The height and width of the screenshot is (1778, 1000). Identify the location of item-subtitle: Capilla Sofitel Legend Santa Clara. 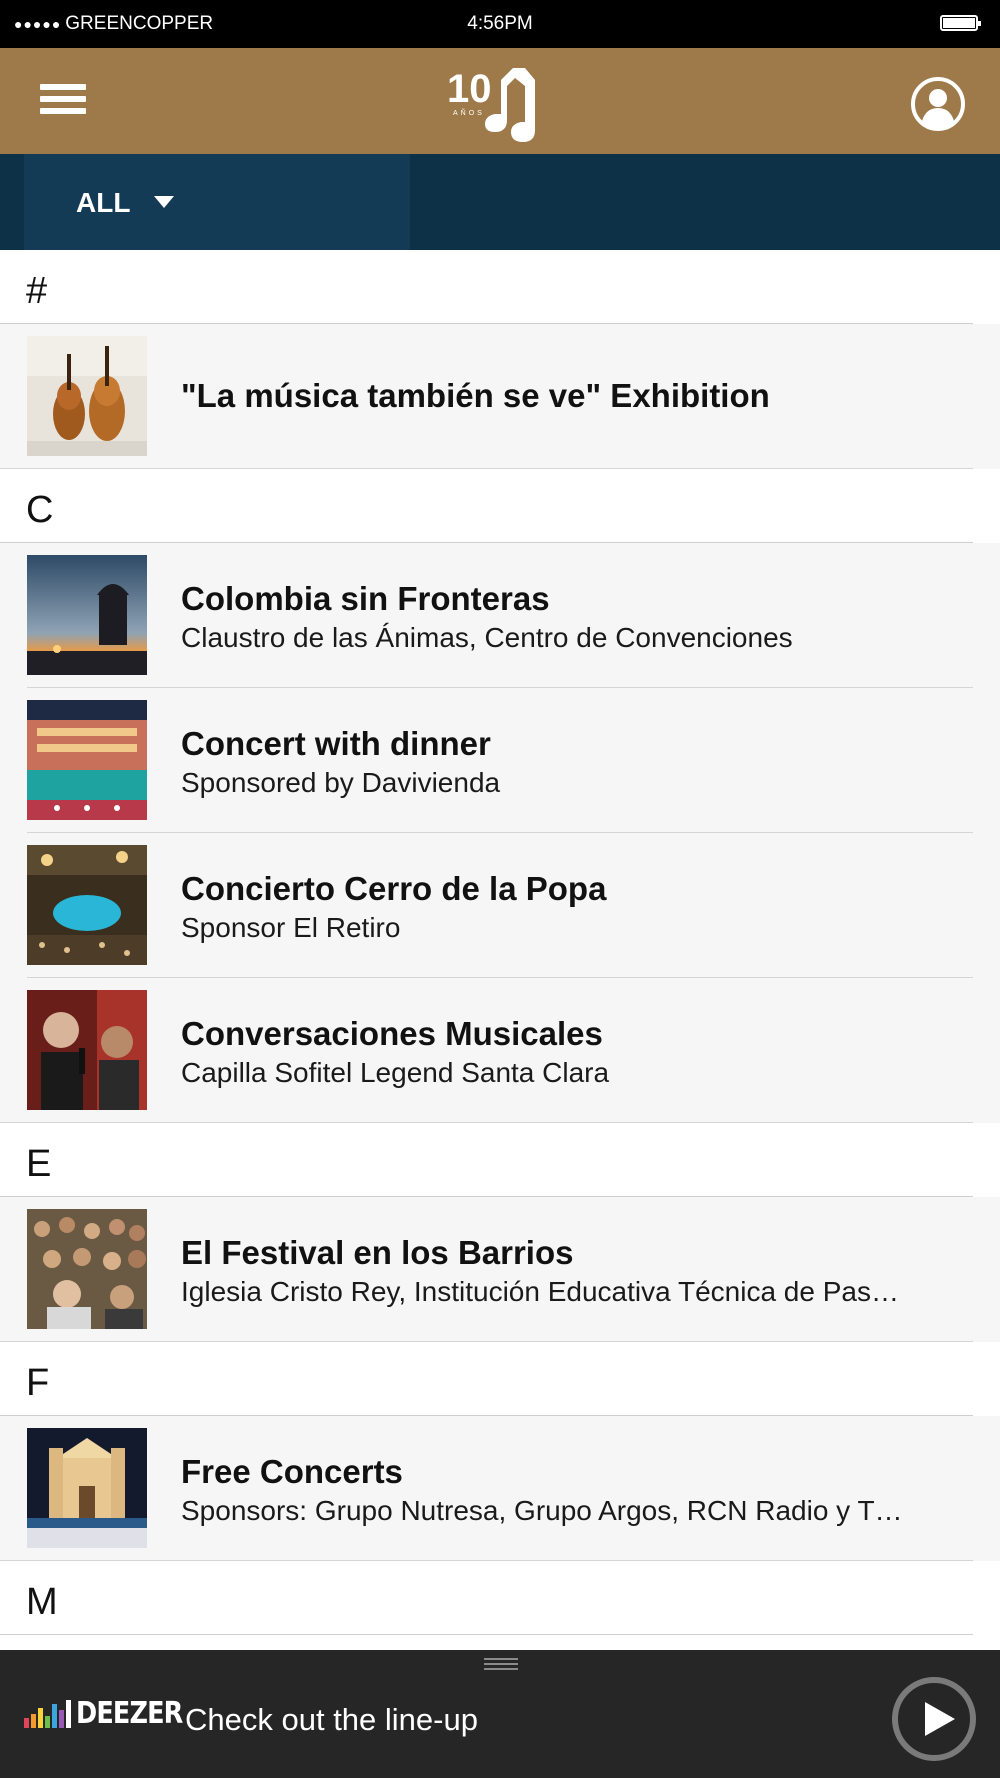
(395, 1072).